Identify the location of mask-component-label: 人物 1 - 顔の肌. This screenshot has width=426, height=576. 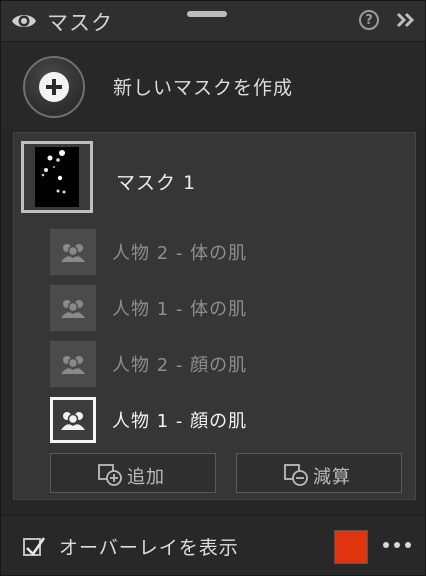
(180, 421).